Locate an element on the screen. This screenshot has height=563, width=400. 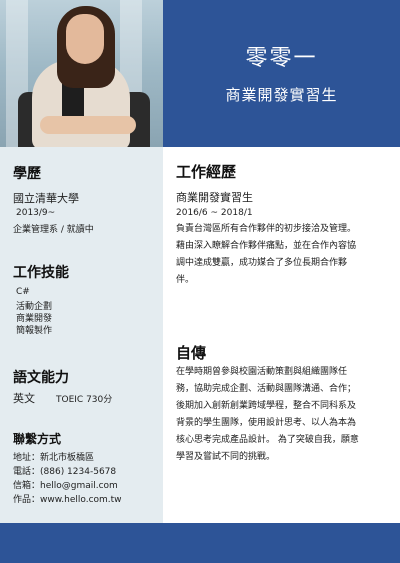
about-line: 在學時期曾參與校園活動策劃與組織團隊任 is located at coordinates (262, 372).